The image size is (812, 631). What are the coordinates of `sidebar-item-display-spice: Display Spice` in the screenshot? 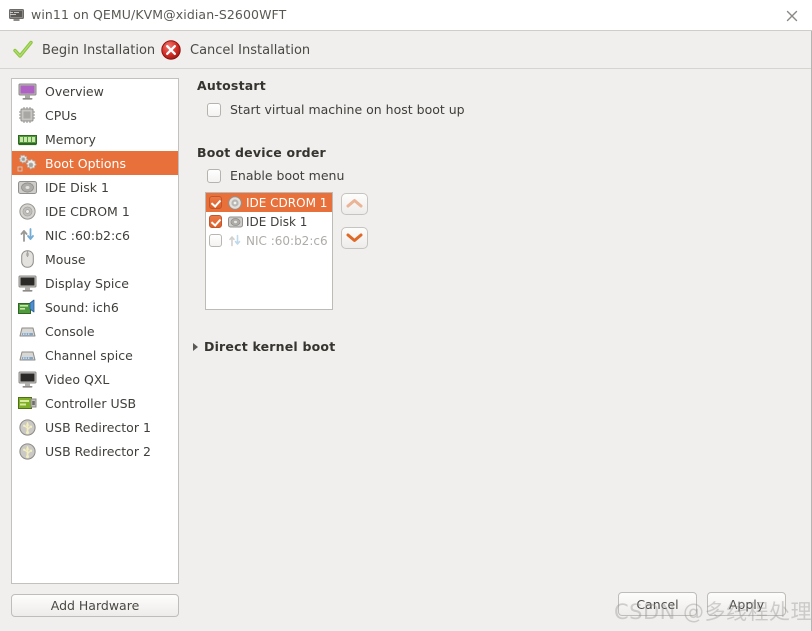 It's located at (95, 283).